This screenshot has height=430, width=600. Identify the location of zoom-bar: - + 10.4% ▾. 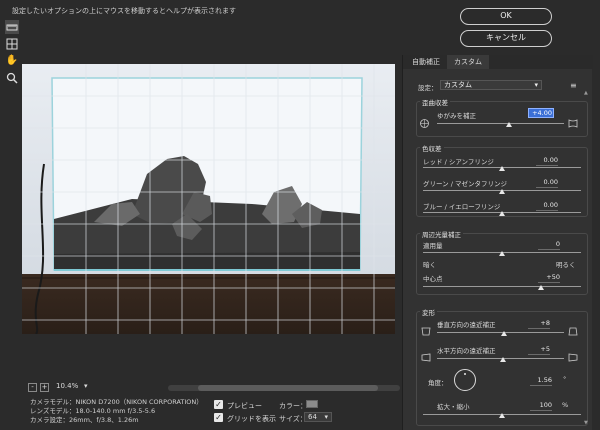
(214, 388).